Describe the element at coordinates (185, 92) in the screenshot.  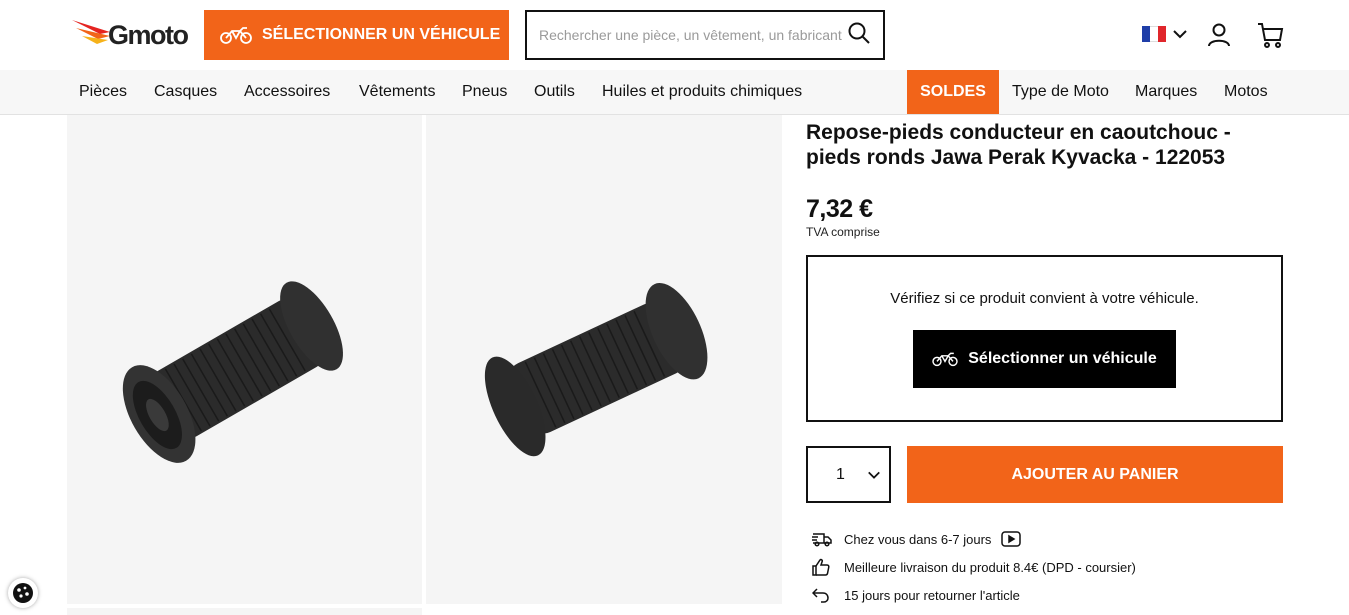
I see `nav-item-casques: Casques` at that location.